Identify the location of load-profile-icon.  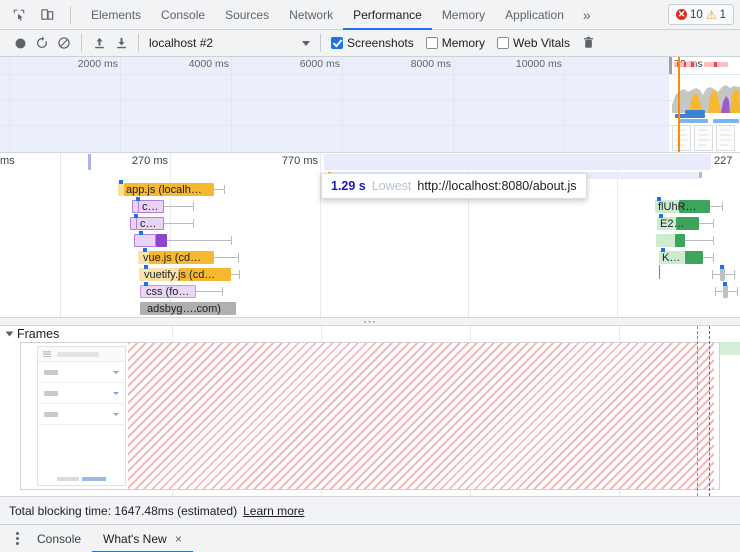
(99, 43).